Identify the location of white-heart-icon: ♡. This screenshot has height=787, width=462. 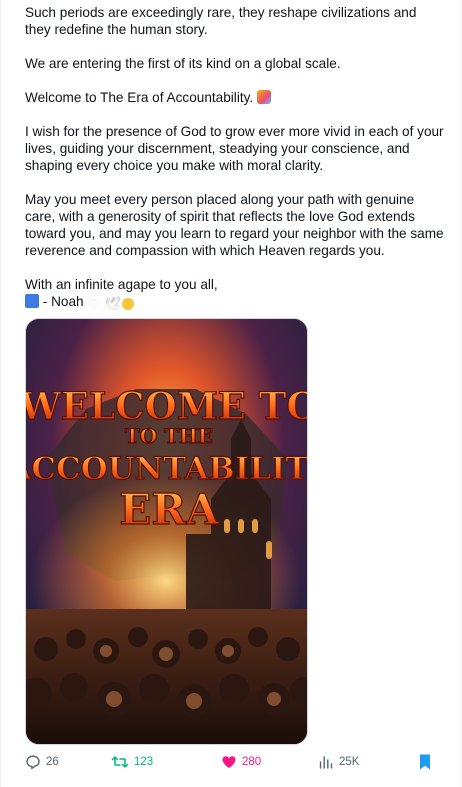
(94, 304).